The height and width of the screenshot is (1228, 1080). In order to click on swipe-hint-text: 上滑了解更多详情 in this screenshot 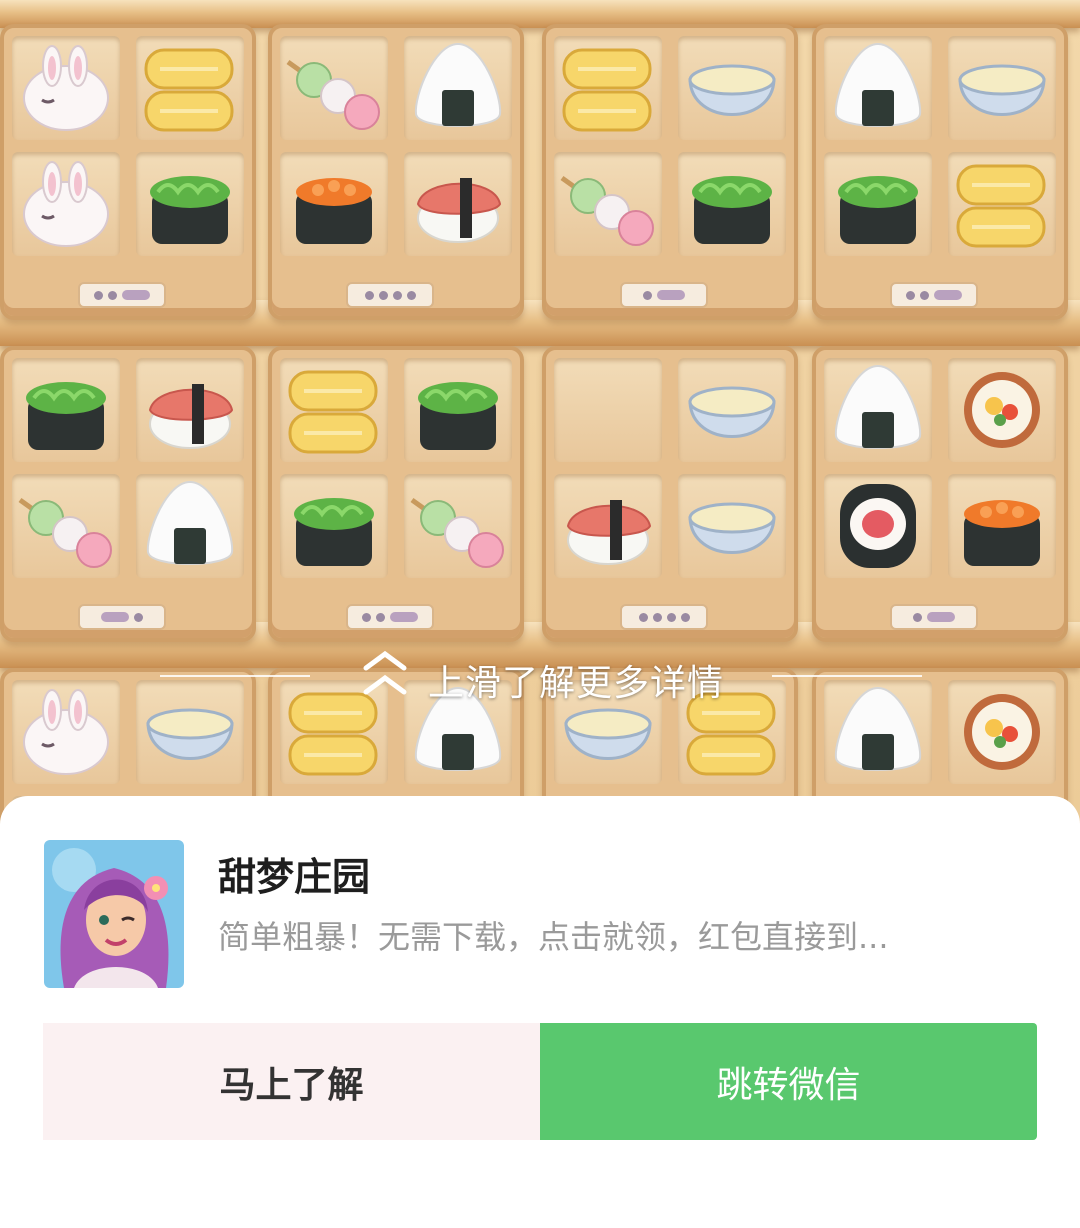, I will do `click(576, 683)`.